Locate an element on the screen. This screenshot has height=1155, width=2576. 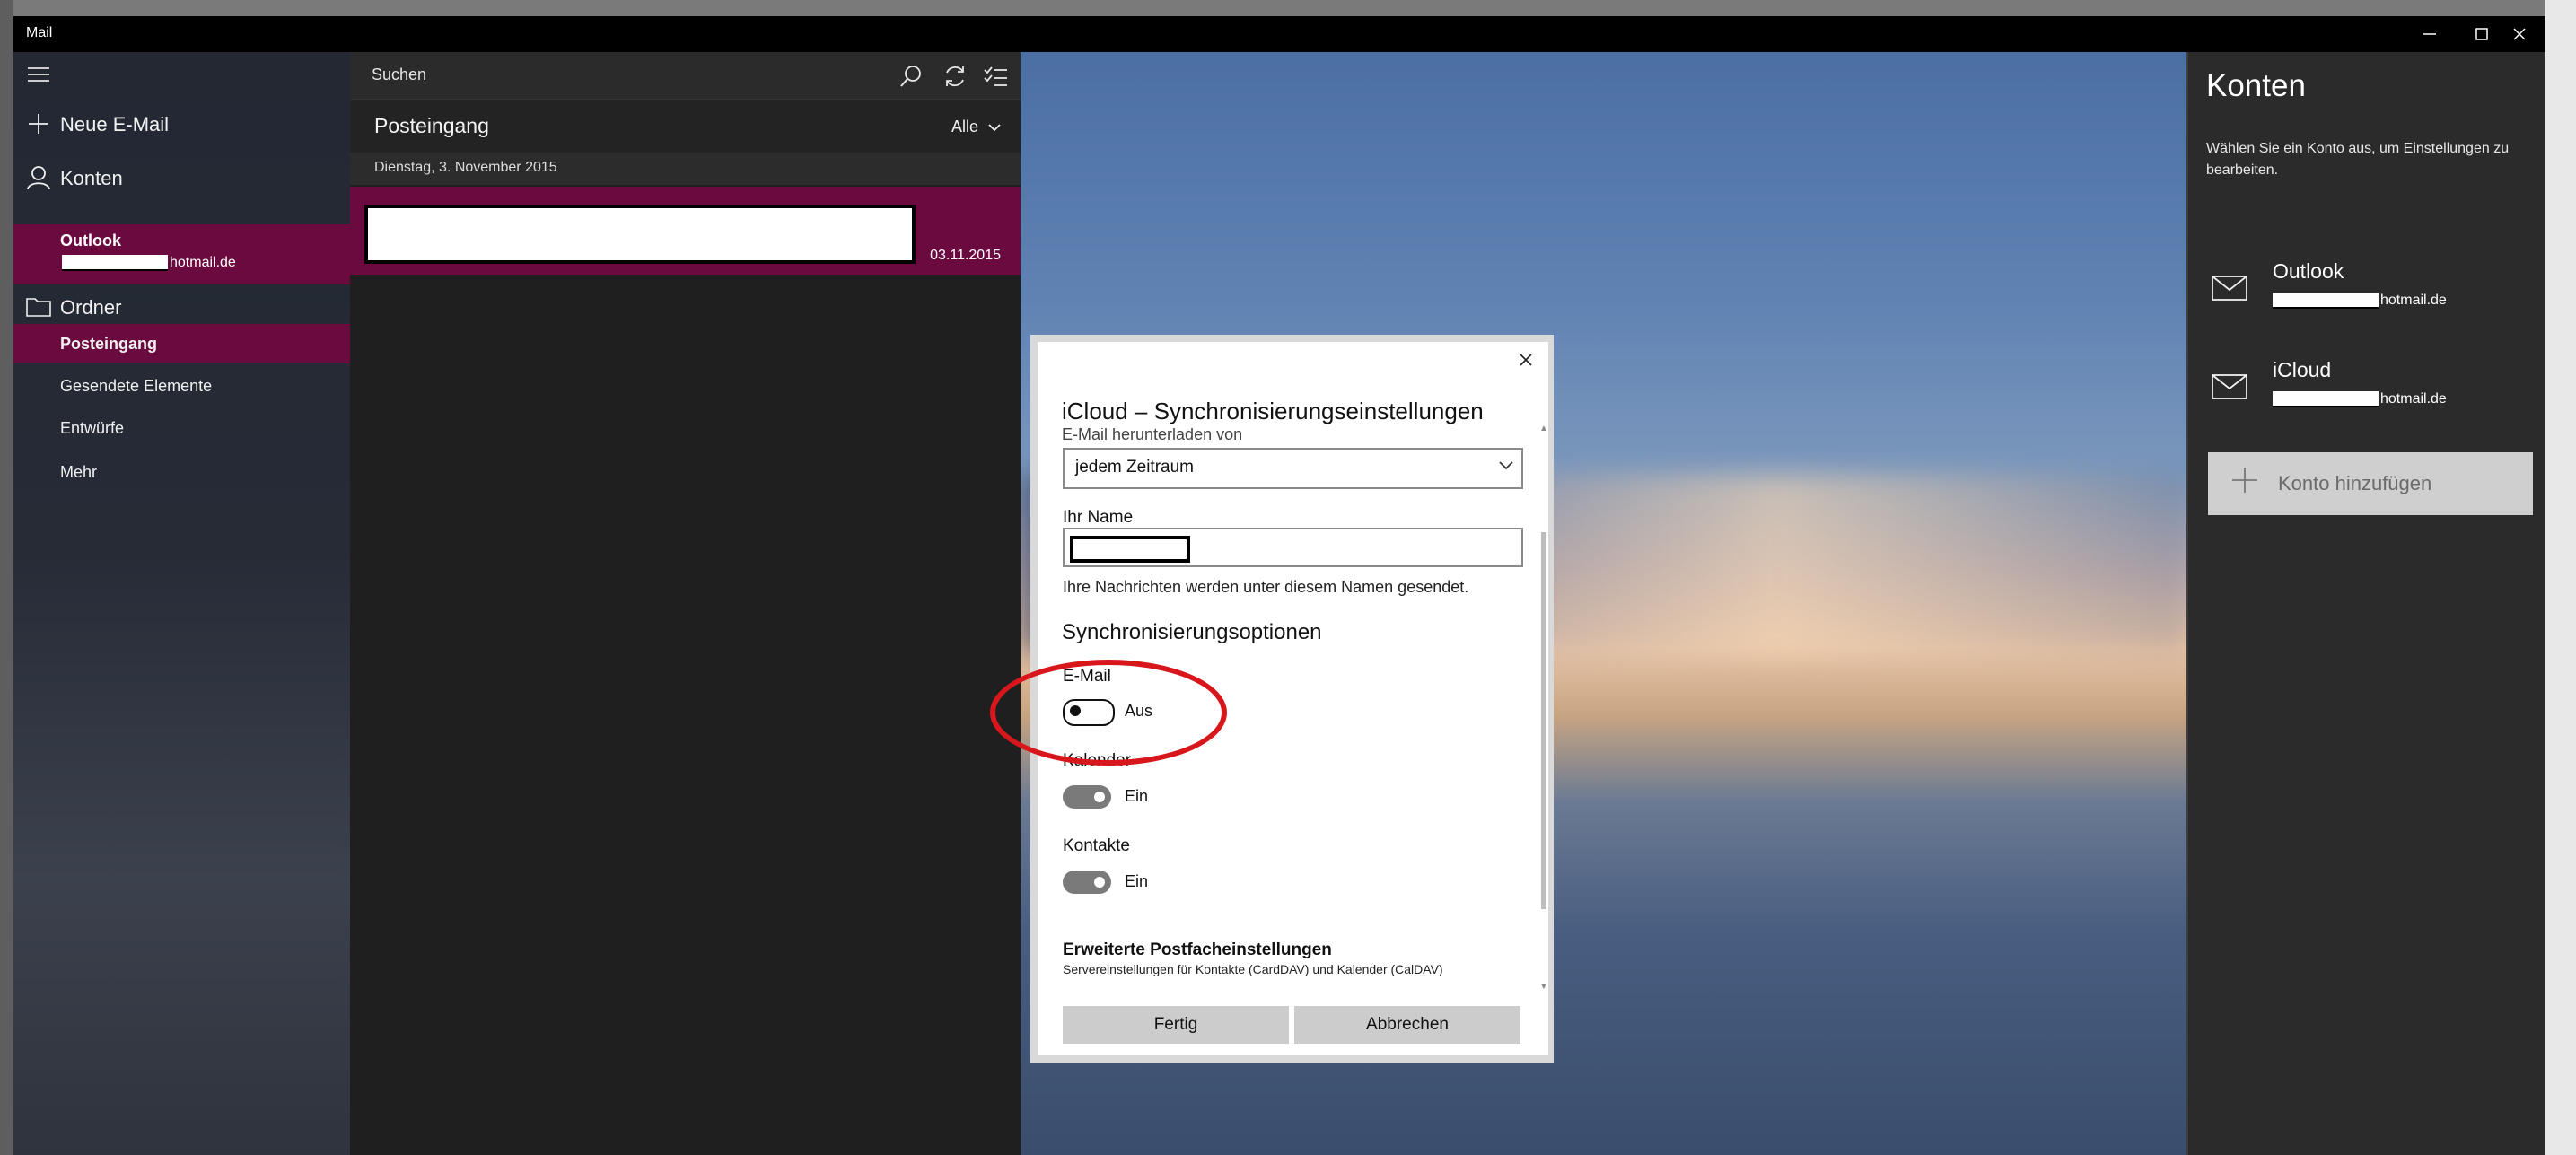
selection-mode-icon is located at coordinates (996, 76).